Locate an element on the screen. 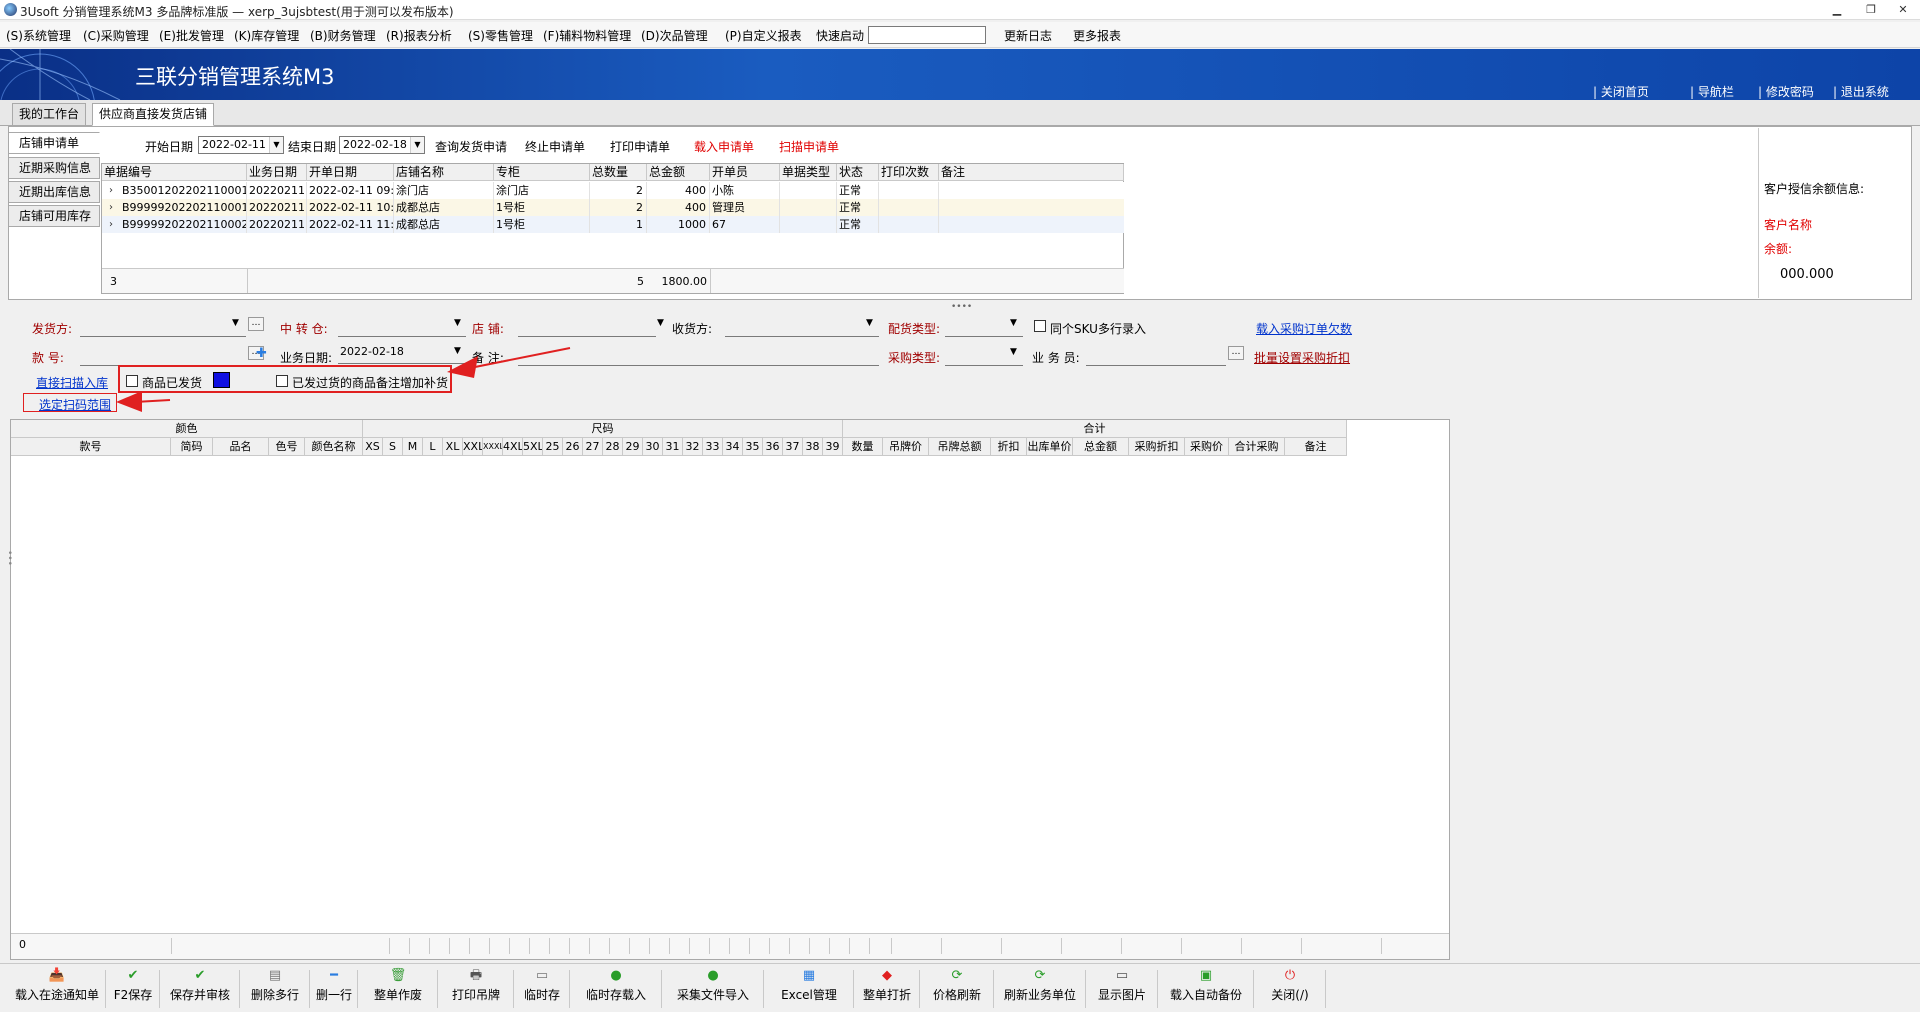  minimize-icon: ▁ is located at coordinates (1837, 10).